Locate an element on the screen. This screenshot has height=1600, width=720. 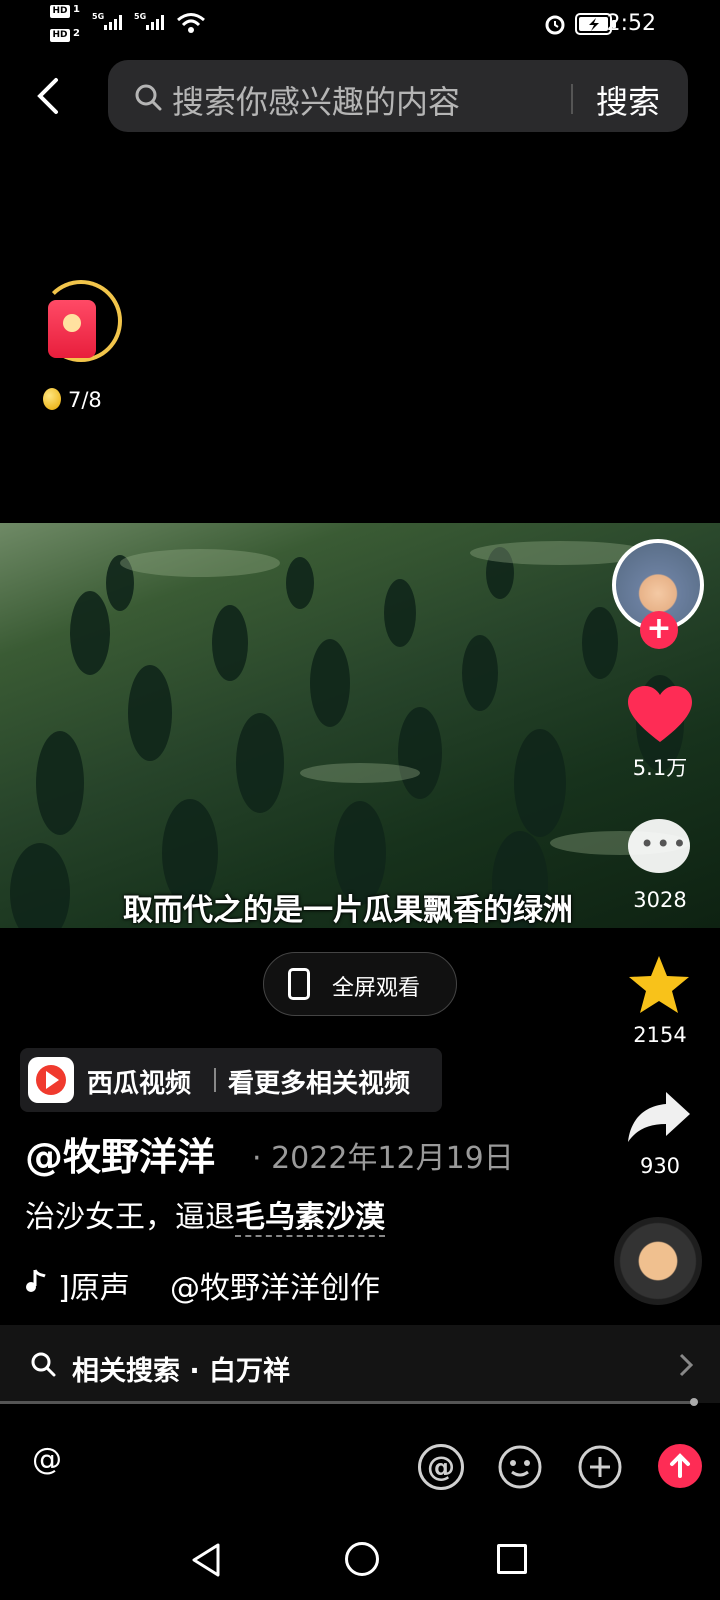
gold-coin-icon is located at coordinates (52, 399).